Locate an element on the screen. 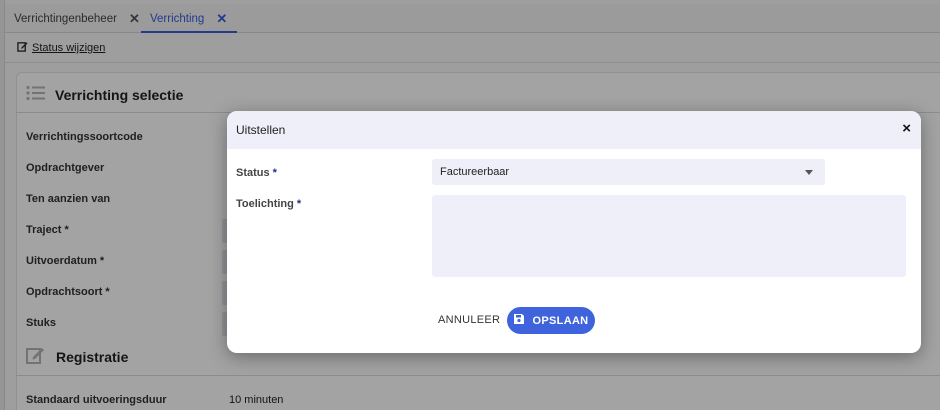  save-icon is located at coordinates (518, 320).